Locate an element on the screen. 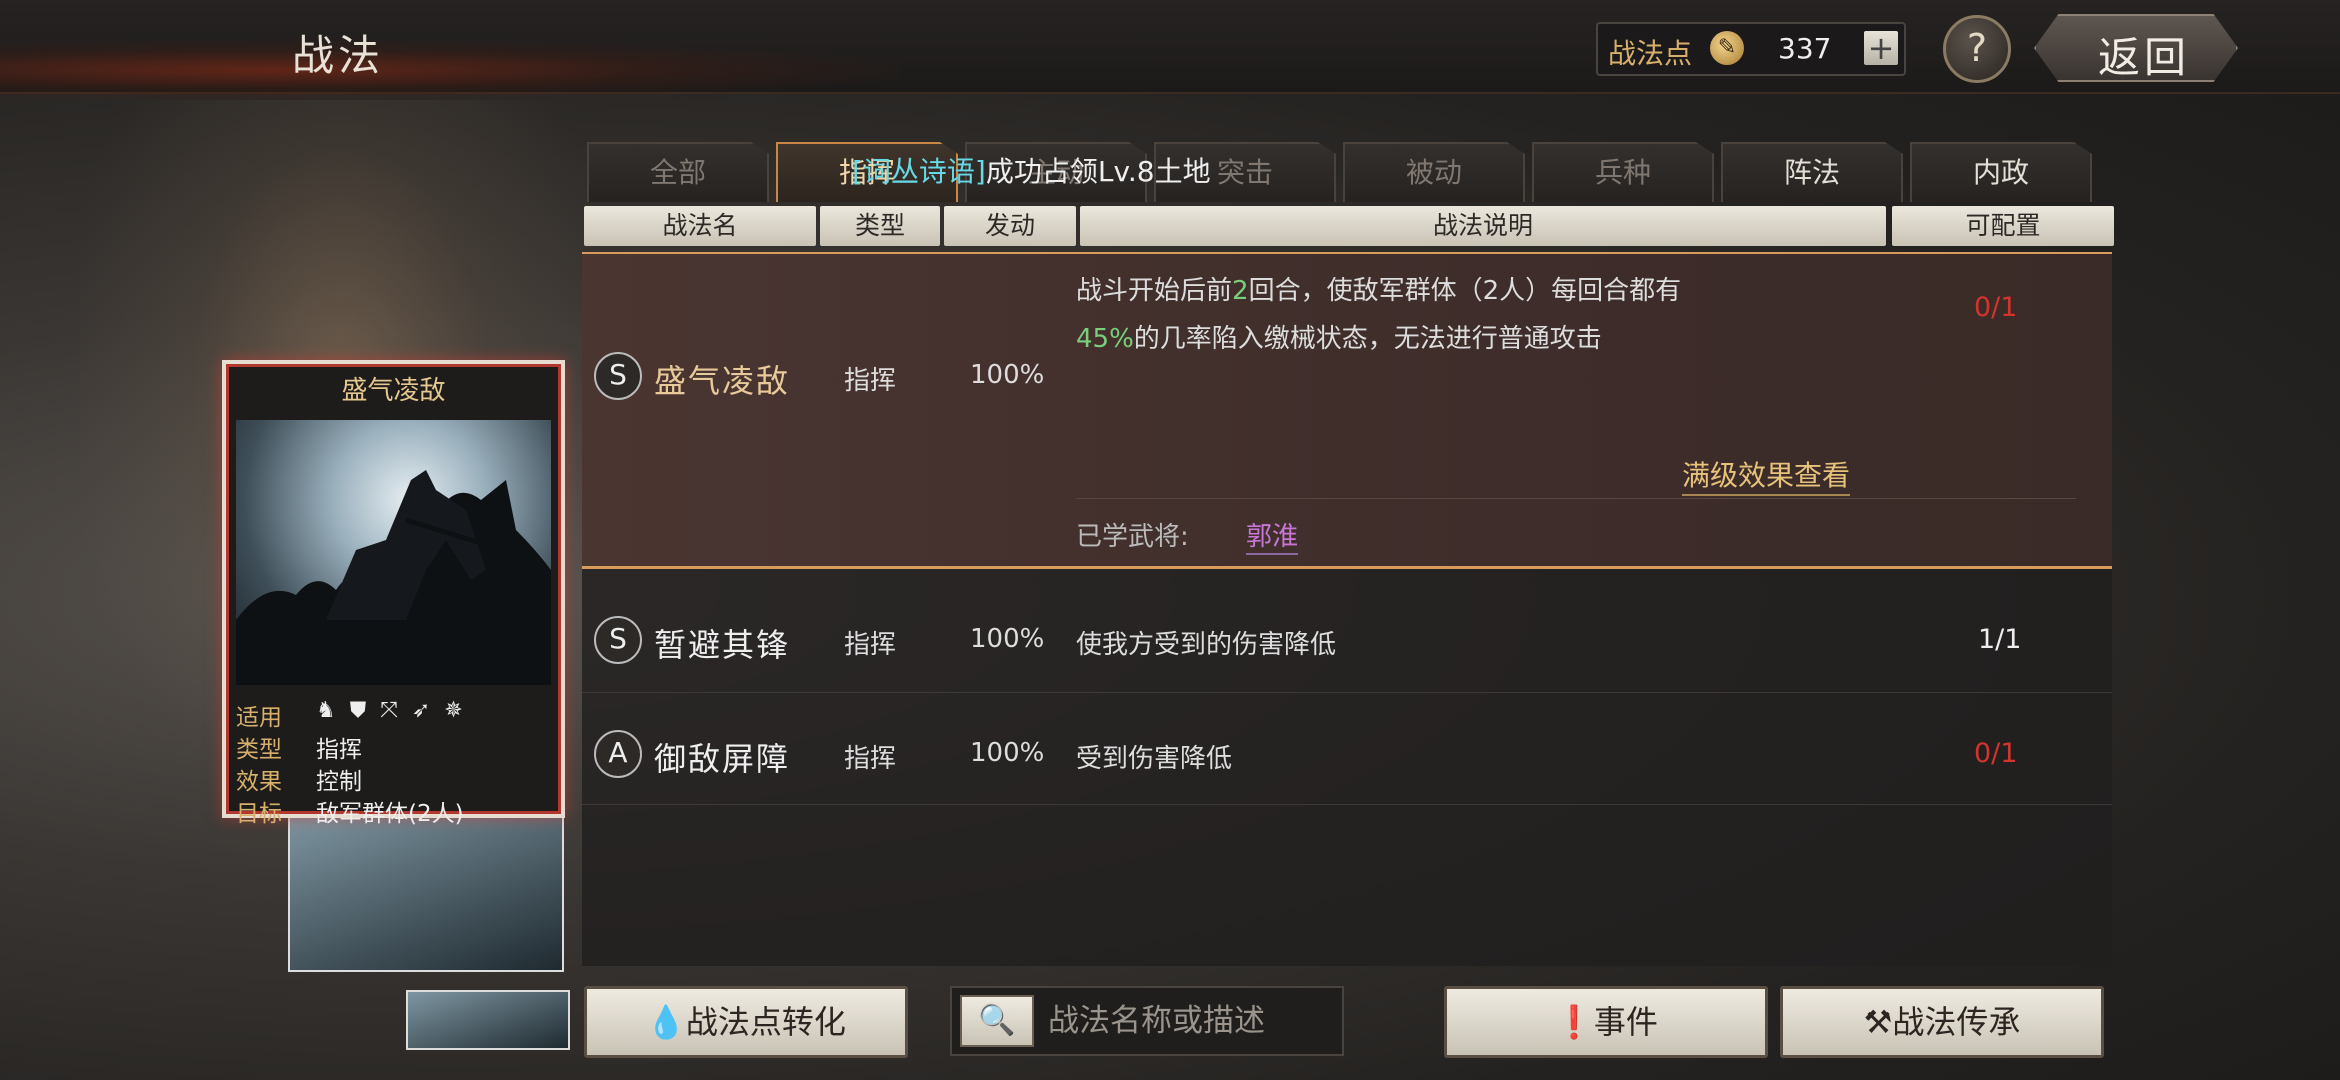 This screenshot has width=2340, height=1080. points-label: 战法点 is located at coordinates (1650, 53).